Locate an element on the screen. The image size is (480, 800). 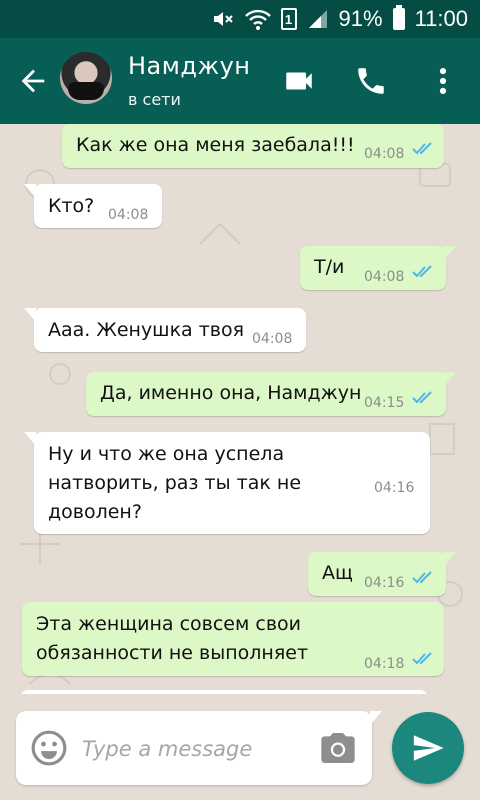
message-bubble-incoming is located at coordinates (224, 692).